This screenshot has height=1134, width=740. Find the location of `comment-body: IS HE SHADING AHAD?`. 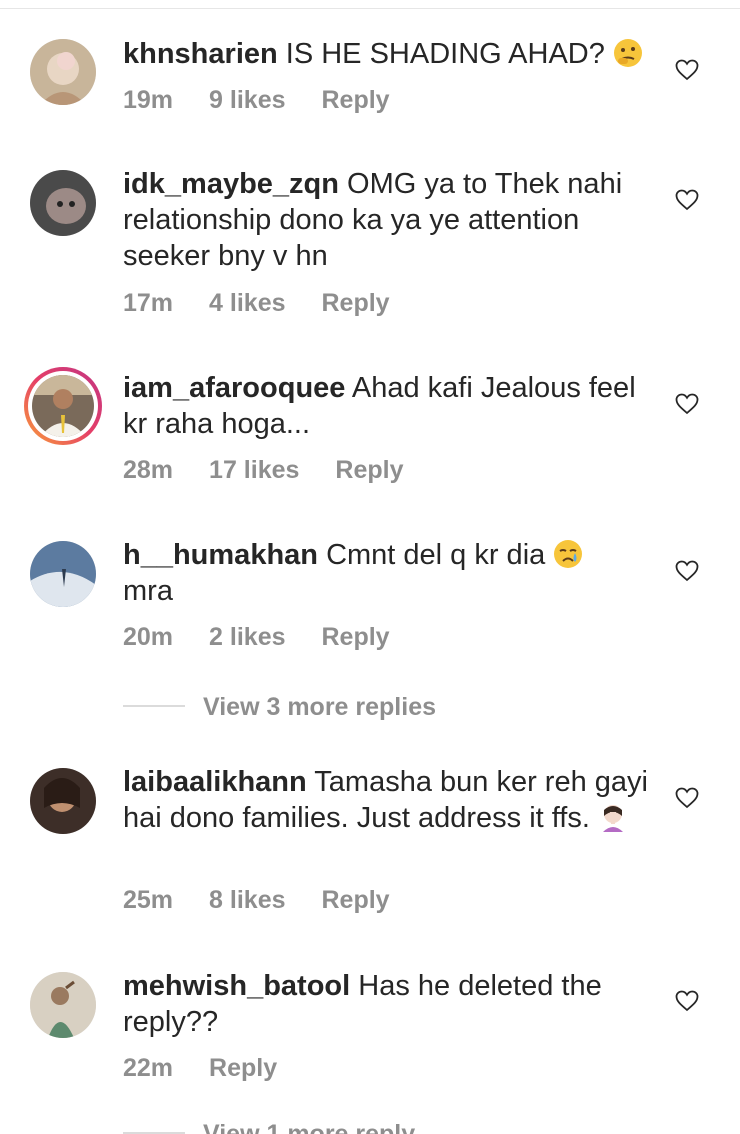

comment-body: IS HE SHADING AHAD? is located at coordinates (445, 54).